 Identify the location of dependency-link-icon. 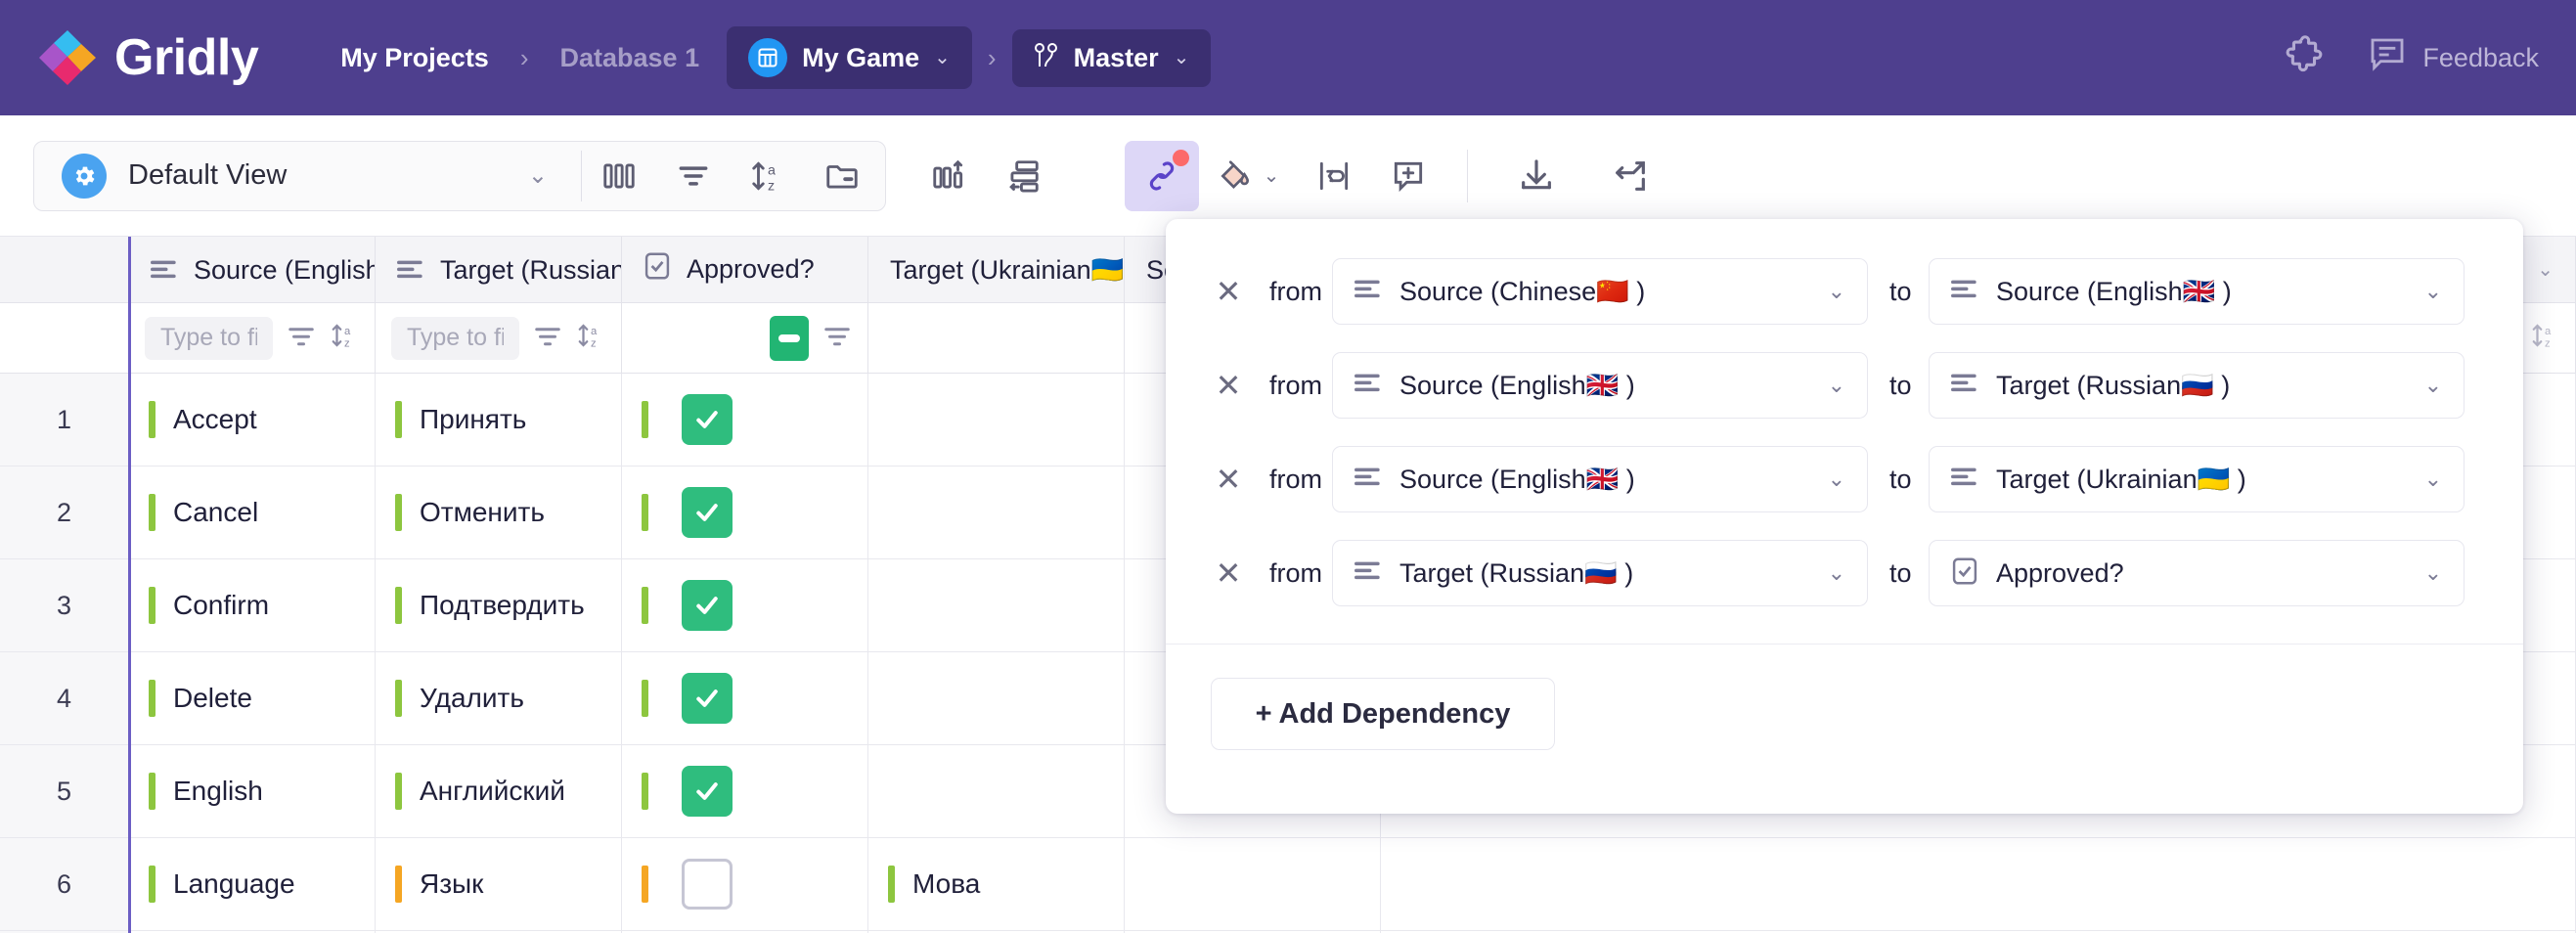
(1162, 175).